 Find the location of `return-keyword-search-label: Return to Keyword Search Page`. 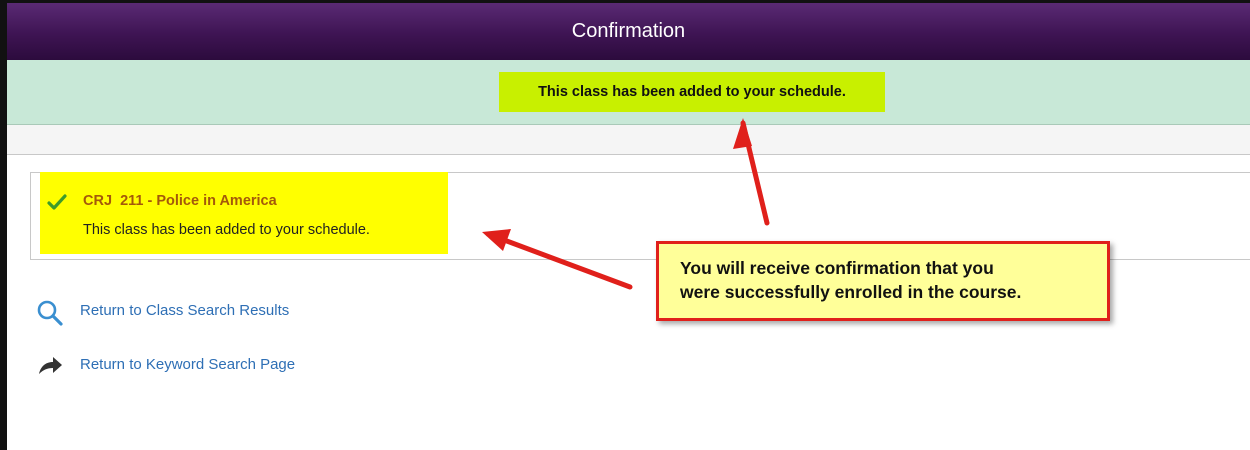

return-keyword-search-label: Return to Keyword Search Page is located at coordinates (187, 364).